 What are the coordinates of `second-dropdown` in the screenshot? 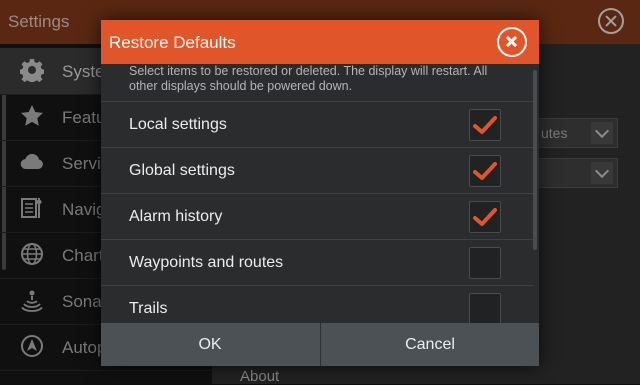 It's located at (578, 173).